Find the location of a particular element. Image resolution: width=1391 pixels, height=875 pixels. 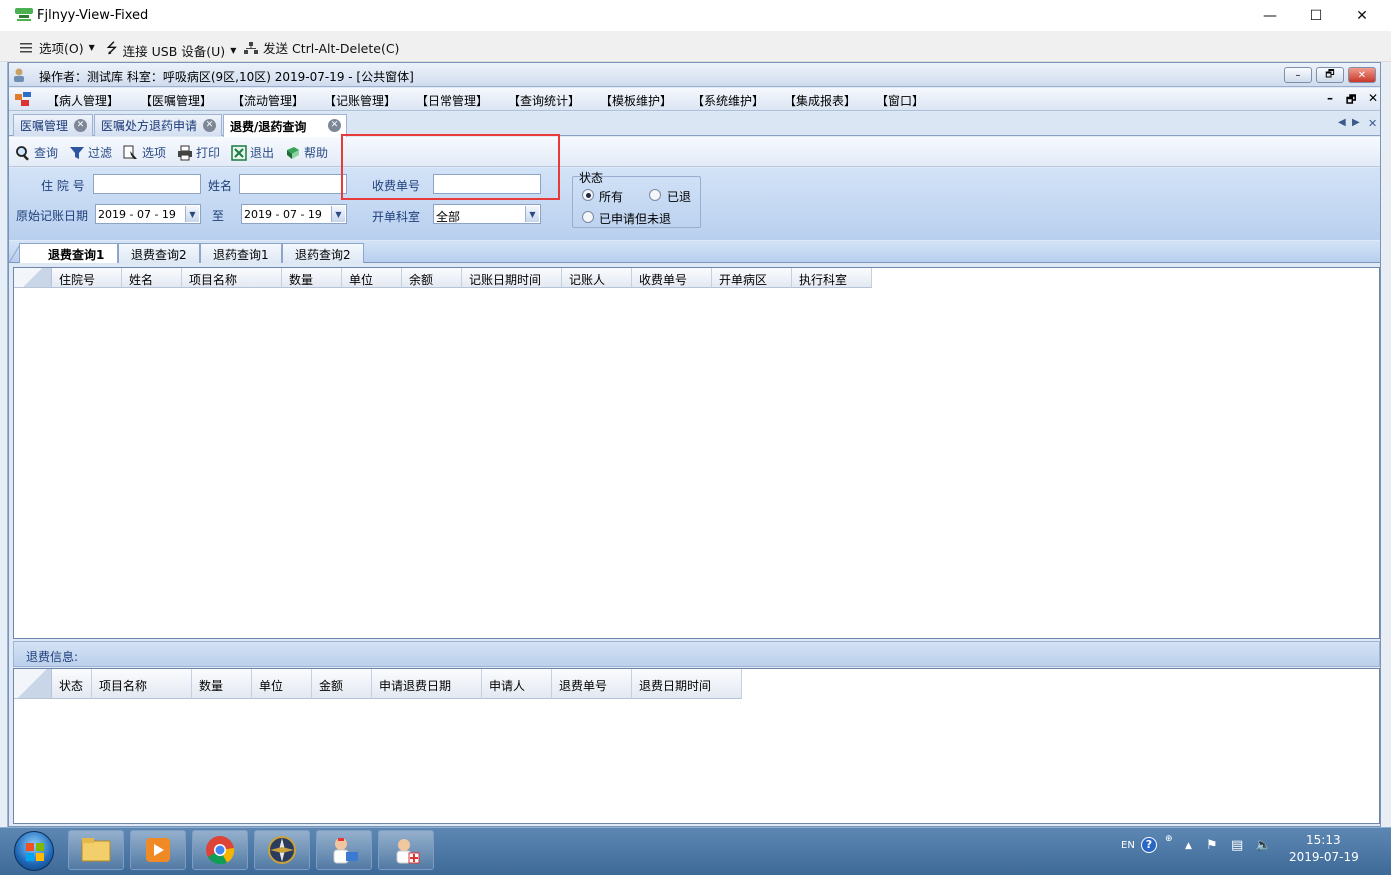

menu-query: 【查询统计】 is located at coordinates (544, 100).